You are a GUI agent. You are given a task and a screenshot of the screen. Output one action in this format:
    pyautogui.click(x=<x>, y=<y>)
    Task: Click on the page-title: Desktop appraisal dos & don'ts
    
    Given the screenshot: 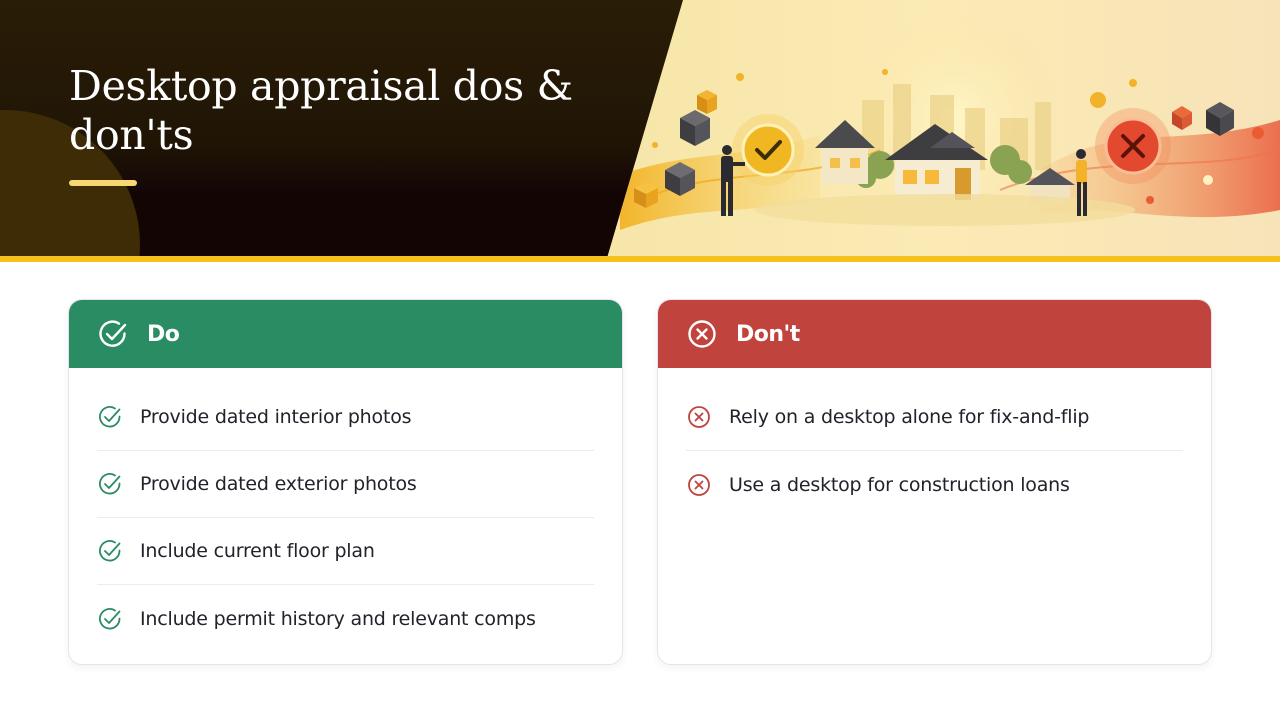 What is the action you would take?
    pyautogui.click(x=321, y=110)
    